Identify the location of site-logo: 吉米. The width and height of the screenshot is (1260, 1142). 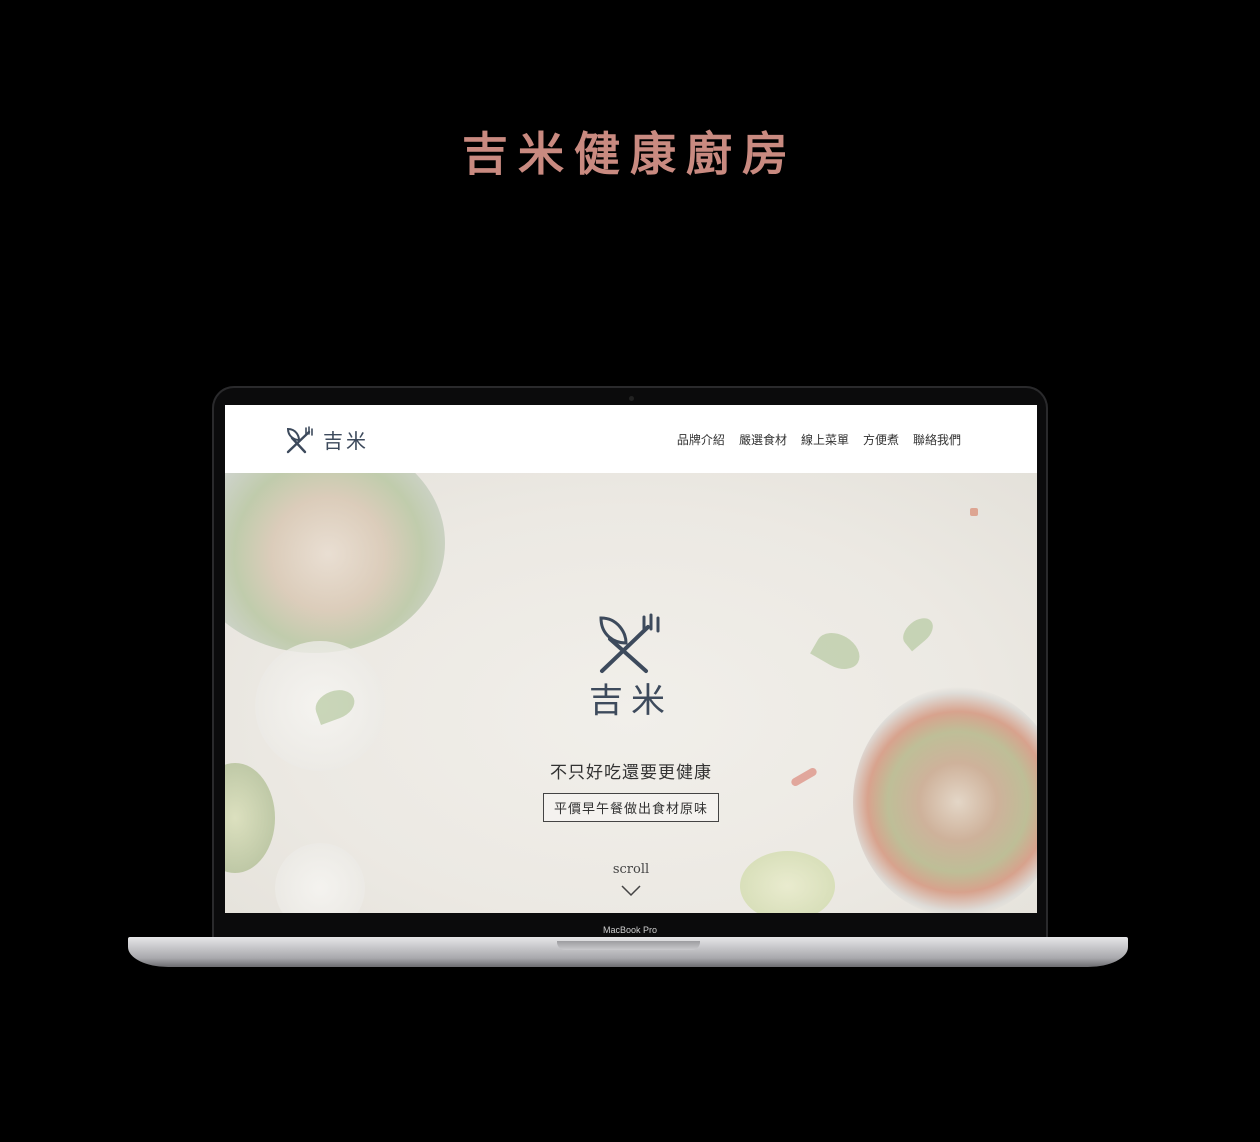
(327, 439).